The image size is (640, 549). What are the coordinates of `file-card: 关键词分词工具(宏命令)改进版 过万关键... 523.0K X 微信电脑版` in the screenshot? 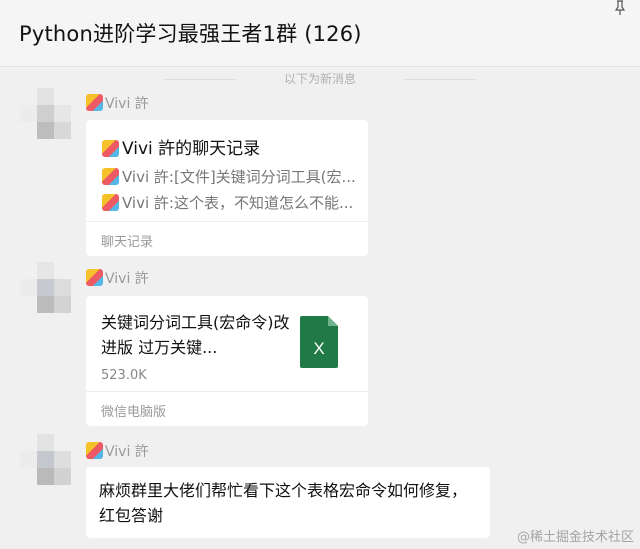 It's located at (227, 361).